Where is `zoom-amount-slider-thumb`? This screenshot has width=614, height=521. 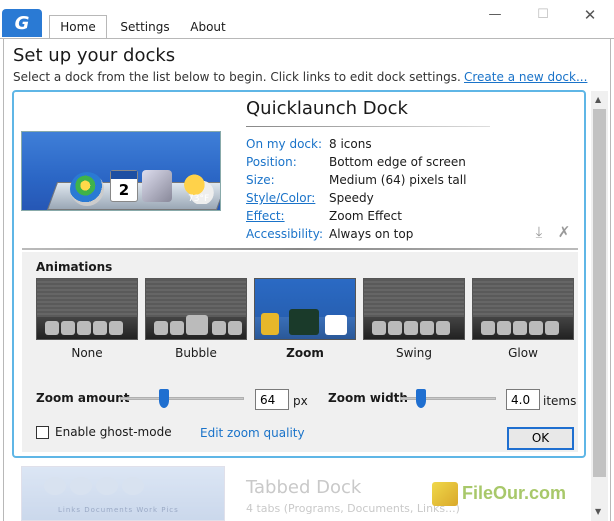 zoom-amount-slider-thumb is located at coordinates (164, 398).